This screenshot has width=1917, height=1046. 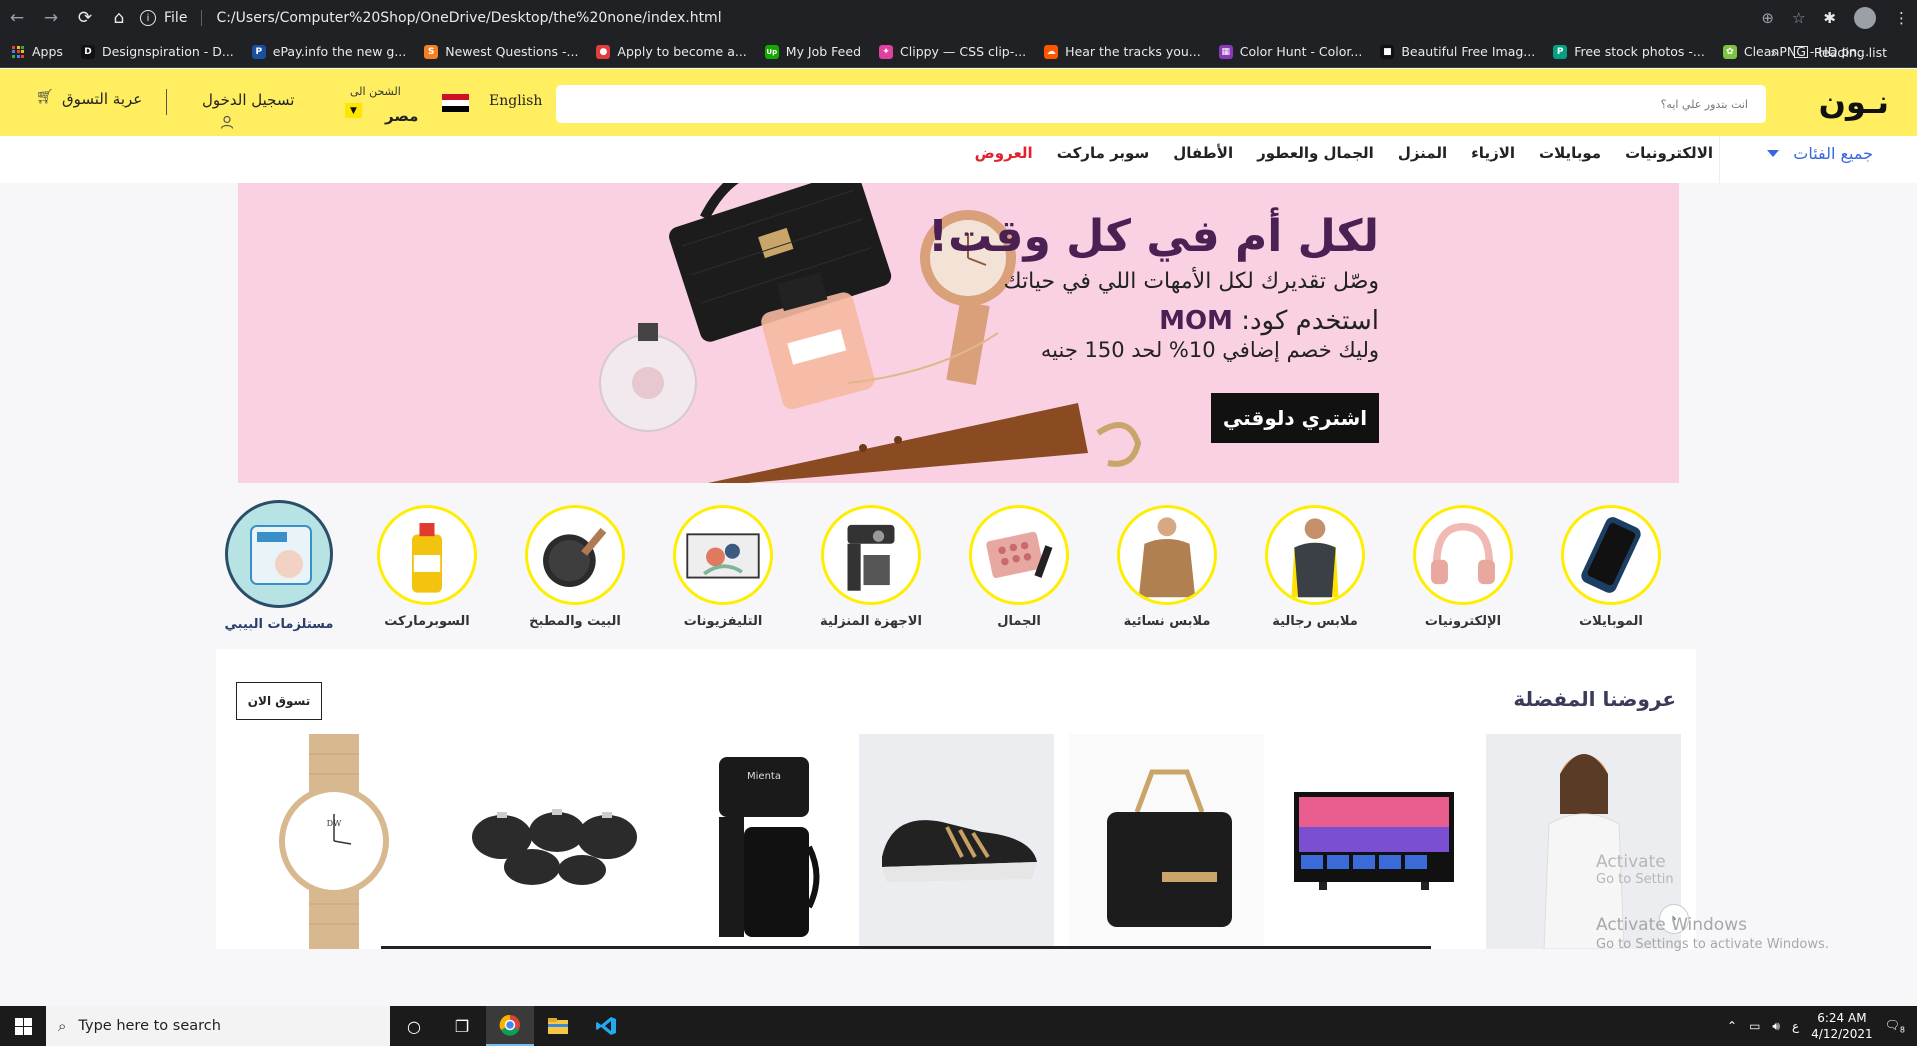 I want to click on nav-item-offers: العروض, so click(x=1004, y=153).